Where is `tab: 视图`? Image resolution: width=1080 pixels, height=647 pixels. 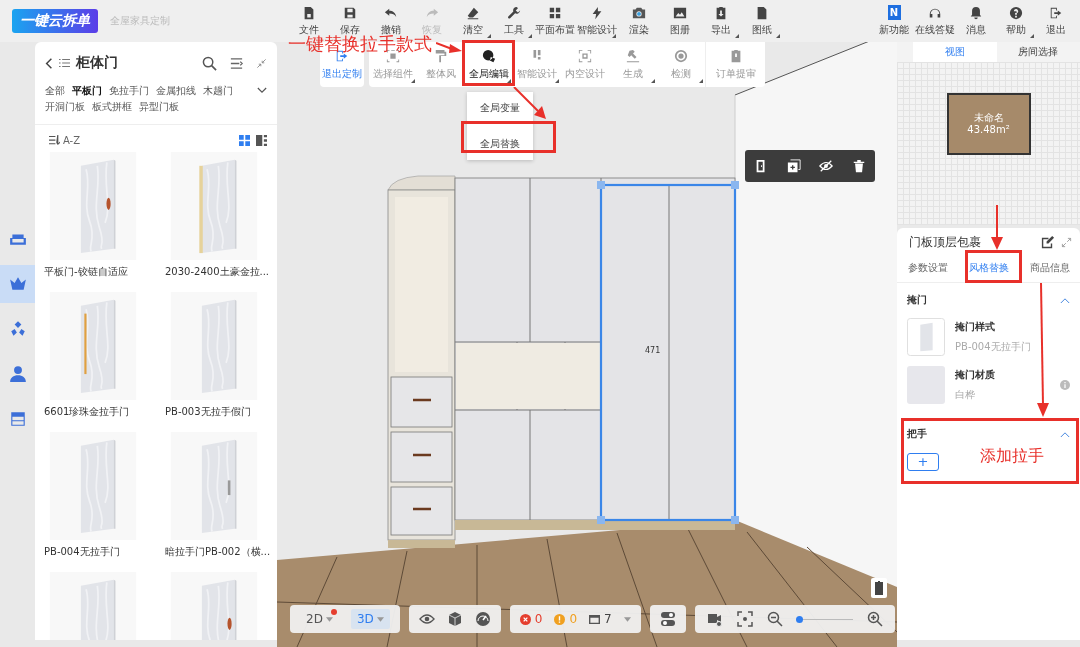
tab: 视图 is located at coordinates (955, 52).